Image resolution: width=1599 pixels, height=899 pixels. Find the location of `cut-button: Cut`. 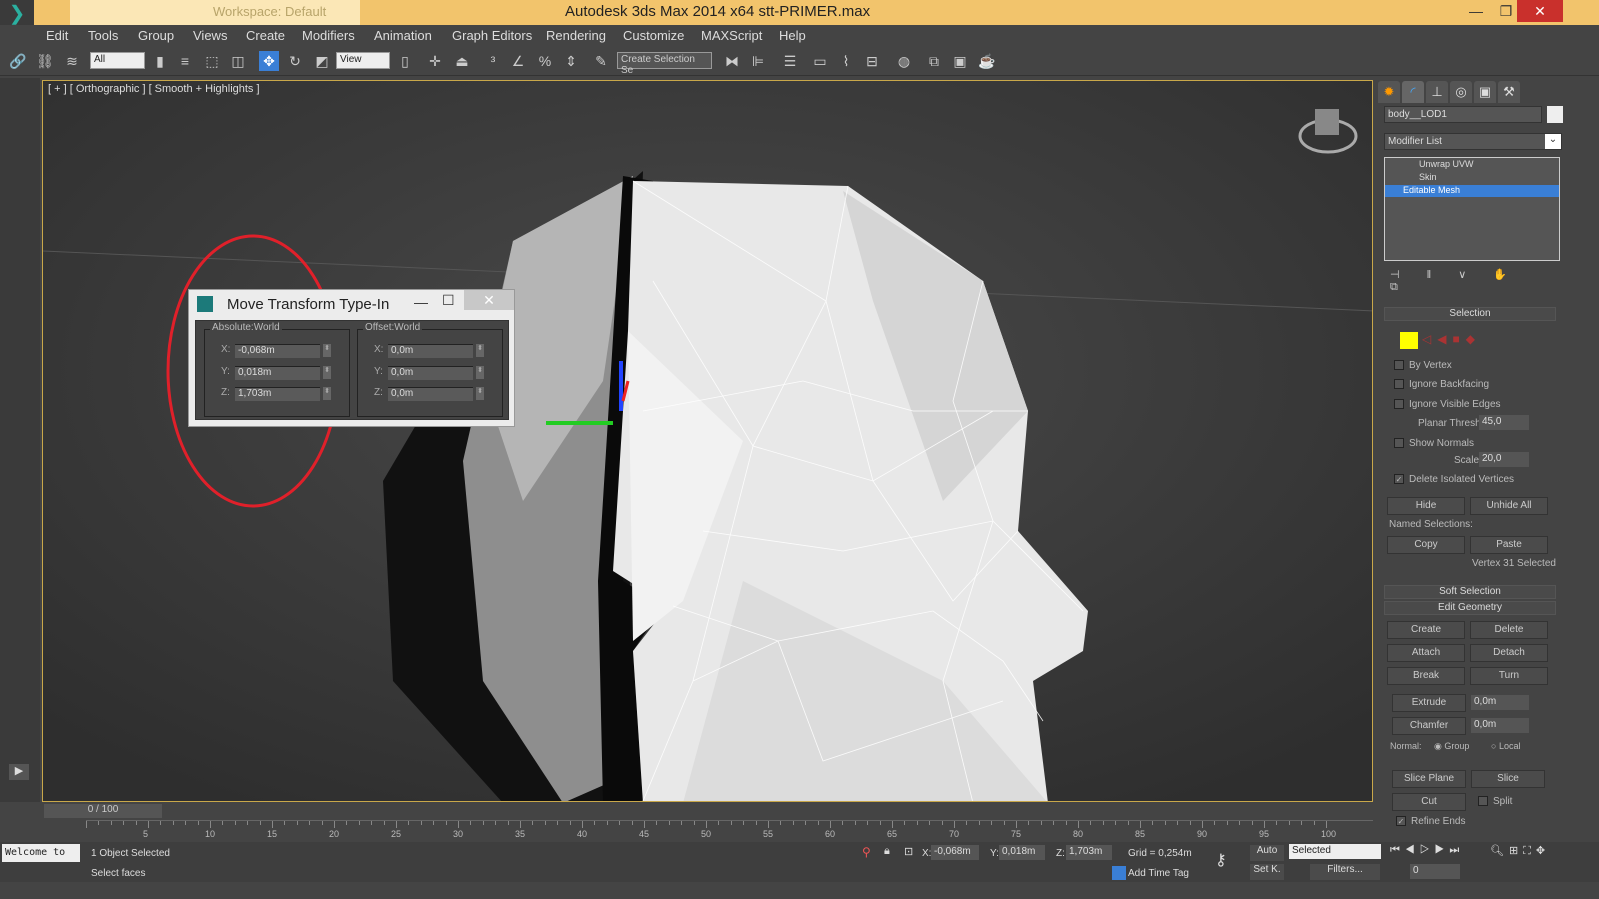

cut-button: Cut is located at coordinates (1429, 802).